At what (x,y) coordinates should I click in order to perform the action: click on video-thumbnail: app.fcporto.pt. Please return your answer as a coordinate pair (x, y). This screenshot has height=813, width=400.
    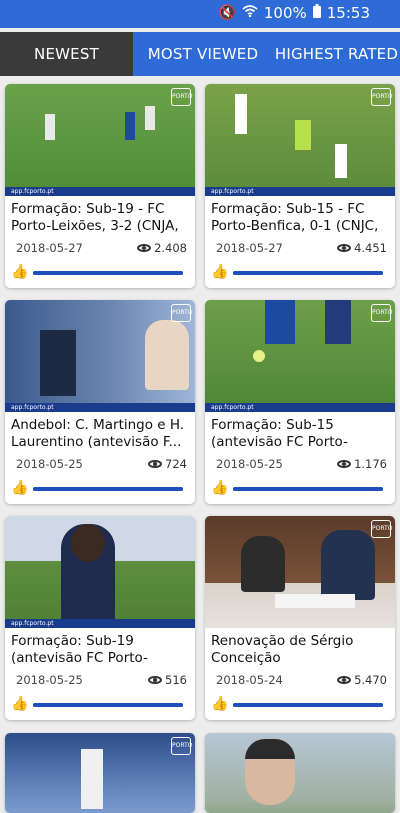
    Looking at the image, I should click on (100, 572).